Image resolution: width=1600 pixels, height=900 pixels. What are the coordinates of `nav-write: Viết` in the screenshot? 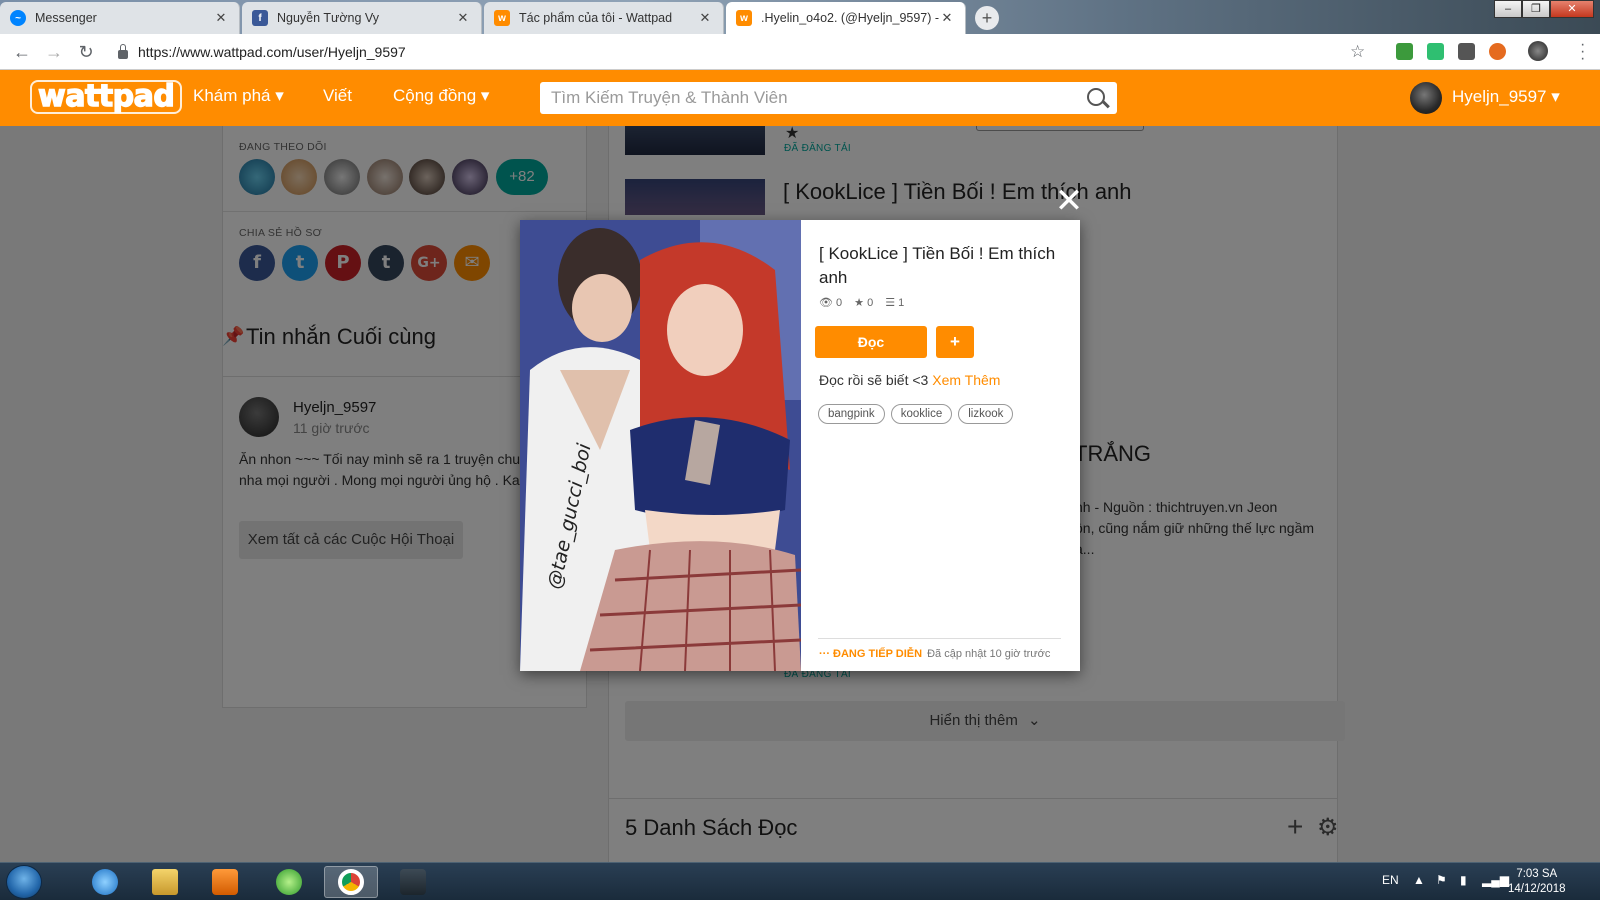 It's located at (337, 96).